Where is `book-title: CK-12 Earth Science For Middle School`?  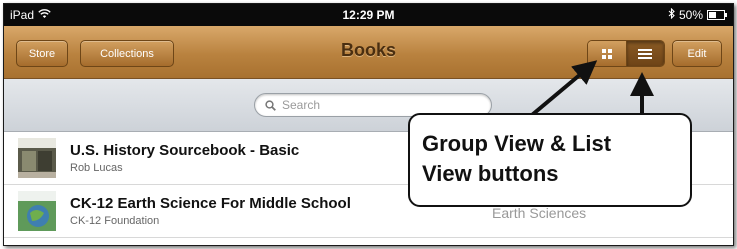 book-title: CK-12 Earth Science For Middle School is located at coordinates (210, 203).